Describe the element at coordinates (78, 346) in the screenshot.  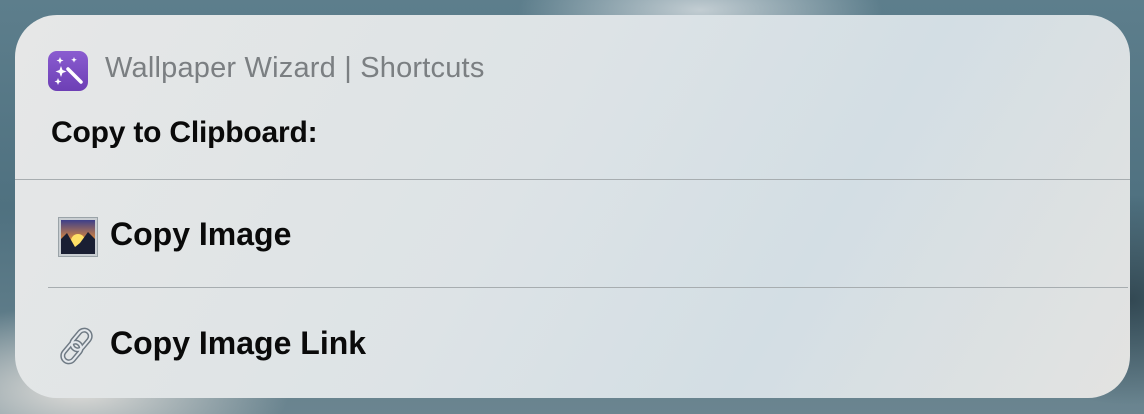
I see `link-icon` at that location.